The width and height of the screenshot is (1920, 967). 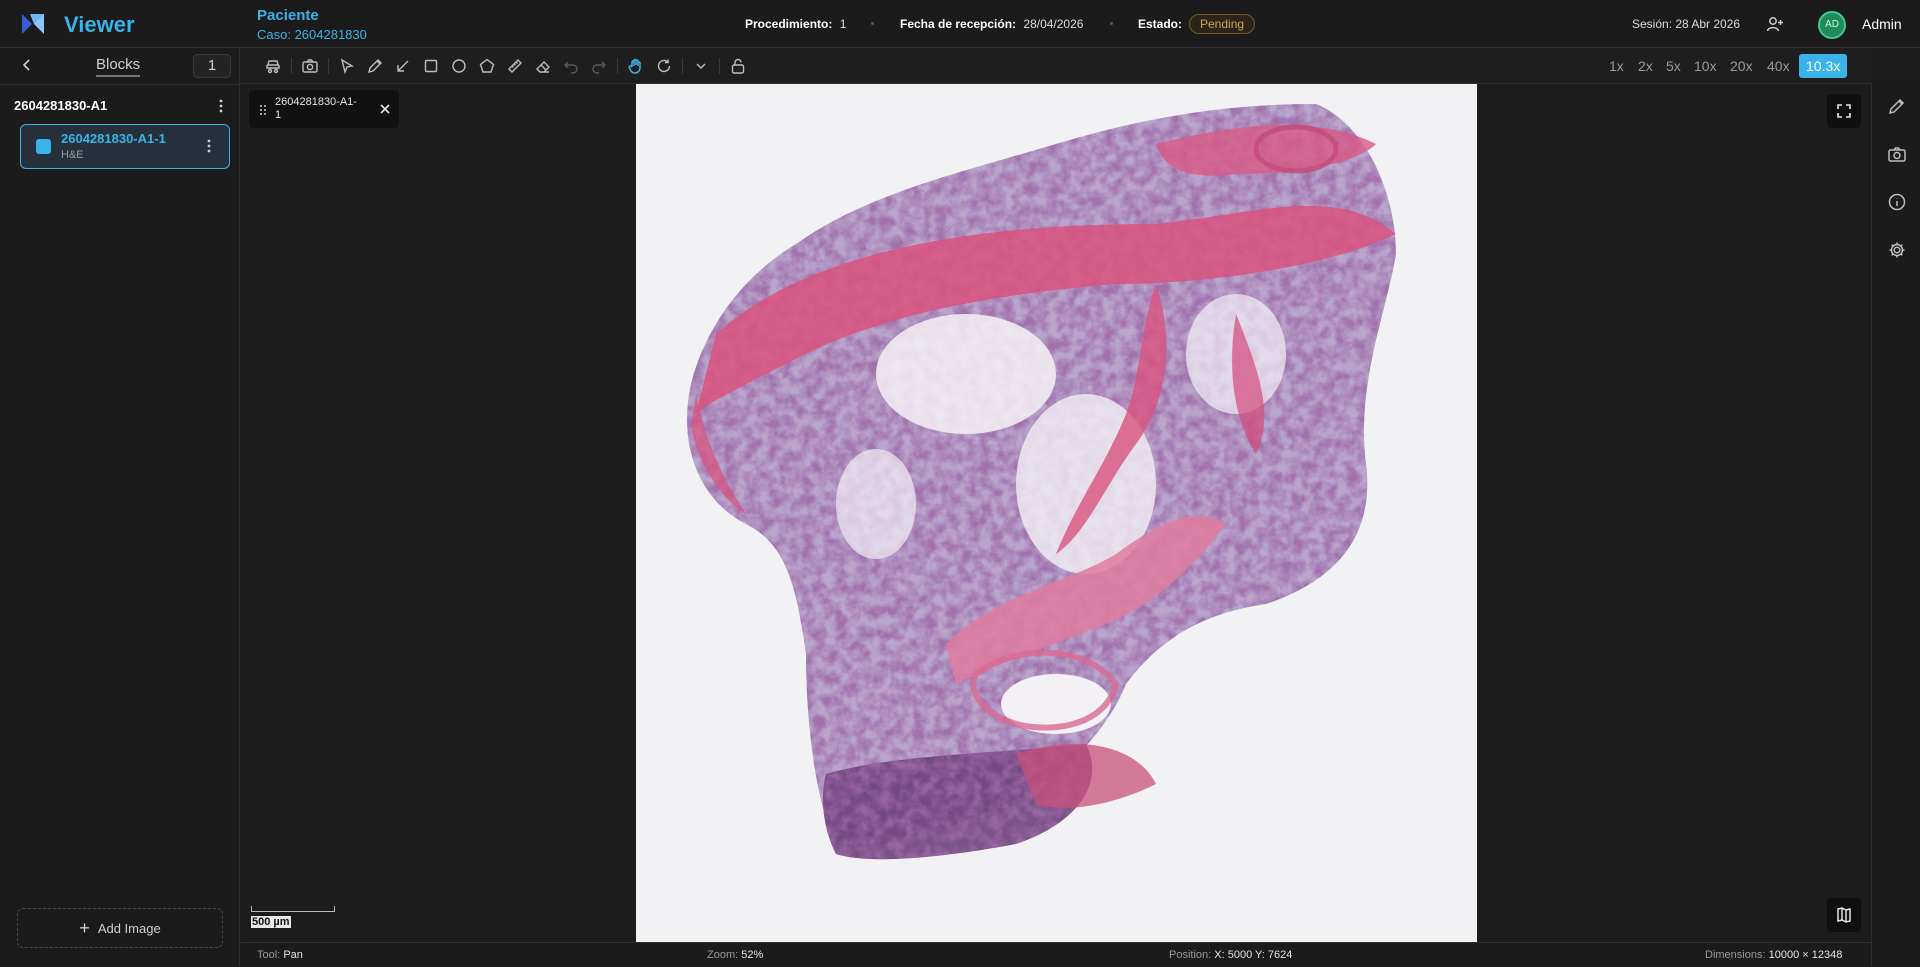 What do you see at coordinates (1673, 66) in the screenshot?
I see `zoom-5x-button: 5x` at bounding box center [1673, 66].